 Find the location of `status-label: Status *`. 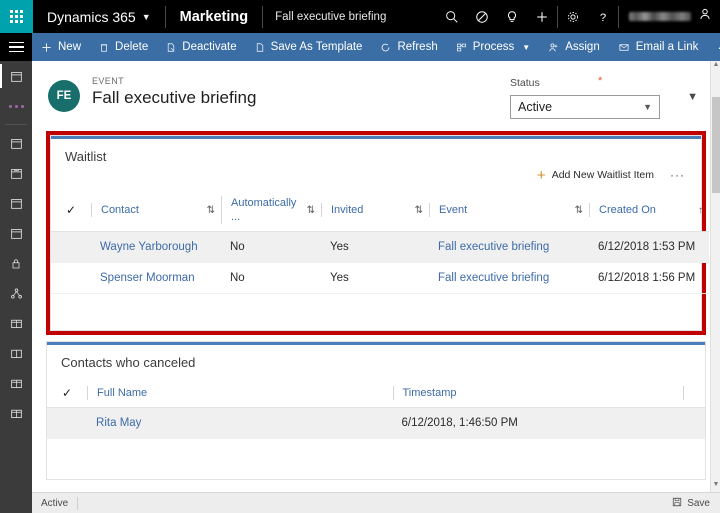

status-label: Status * is located at coordinates (585, 82).